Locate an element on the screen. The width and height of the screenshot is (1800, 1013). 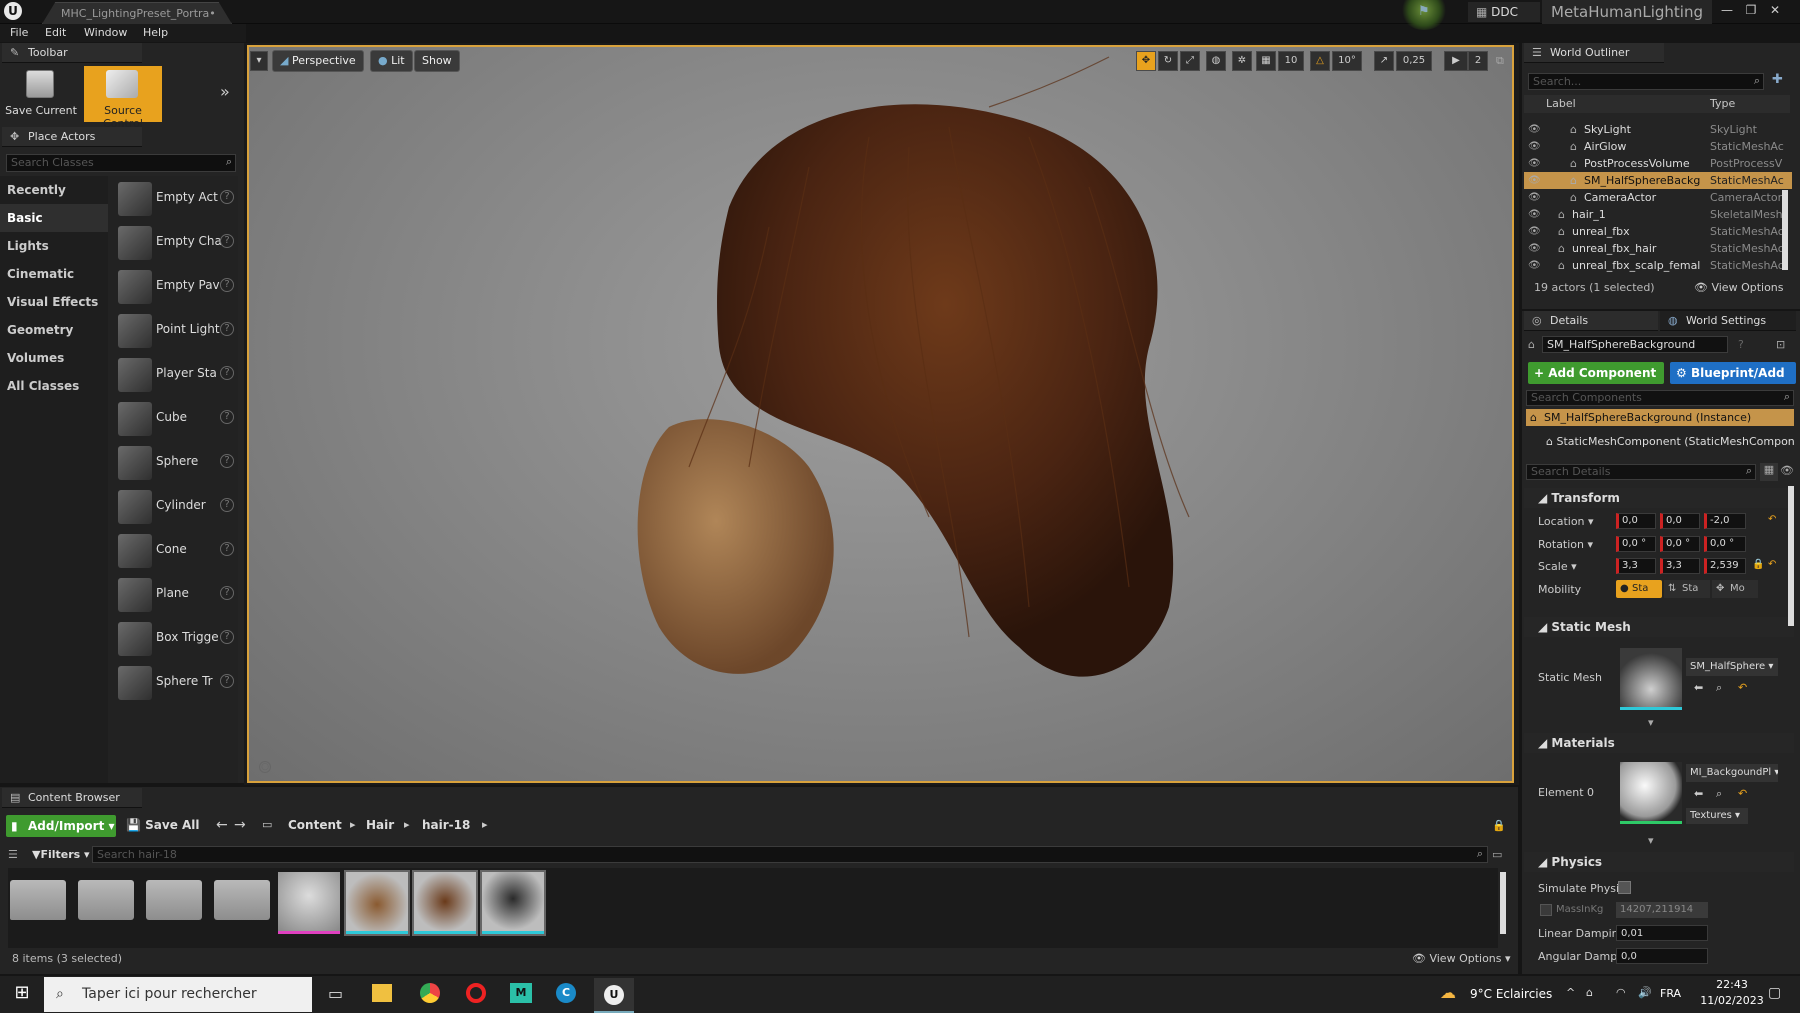
forward-icon: → is located at coordinates (240, 825).